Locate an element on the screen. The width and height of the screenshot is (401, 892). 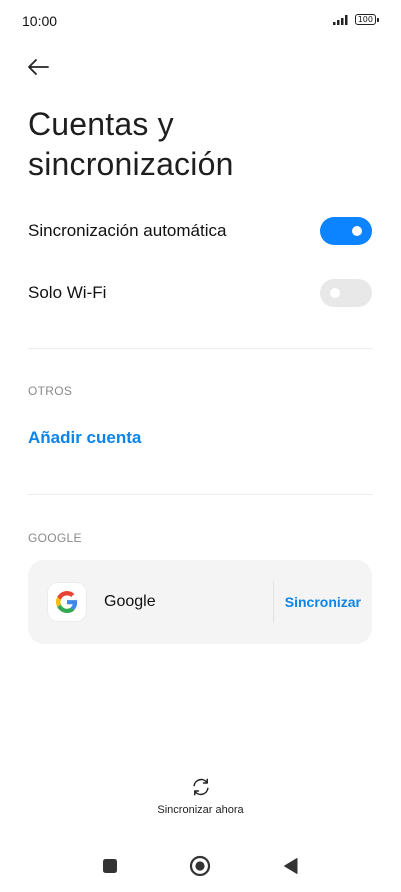
page-title: Cuentas y sincronización is located at coordinates (131, 144).